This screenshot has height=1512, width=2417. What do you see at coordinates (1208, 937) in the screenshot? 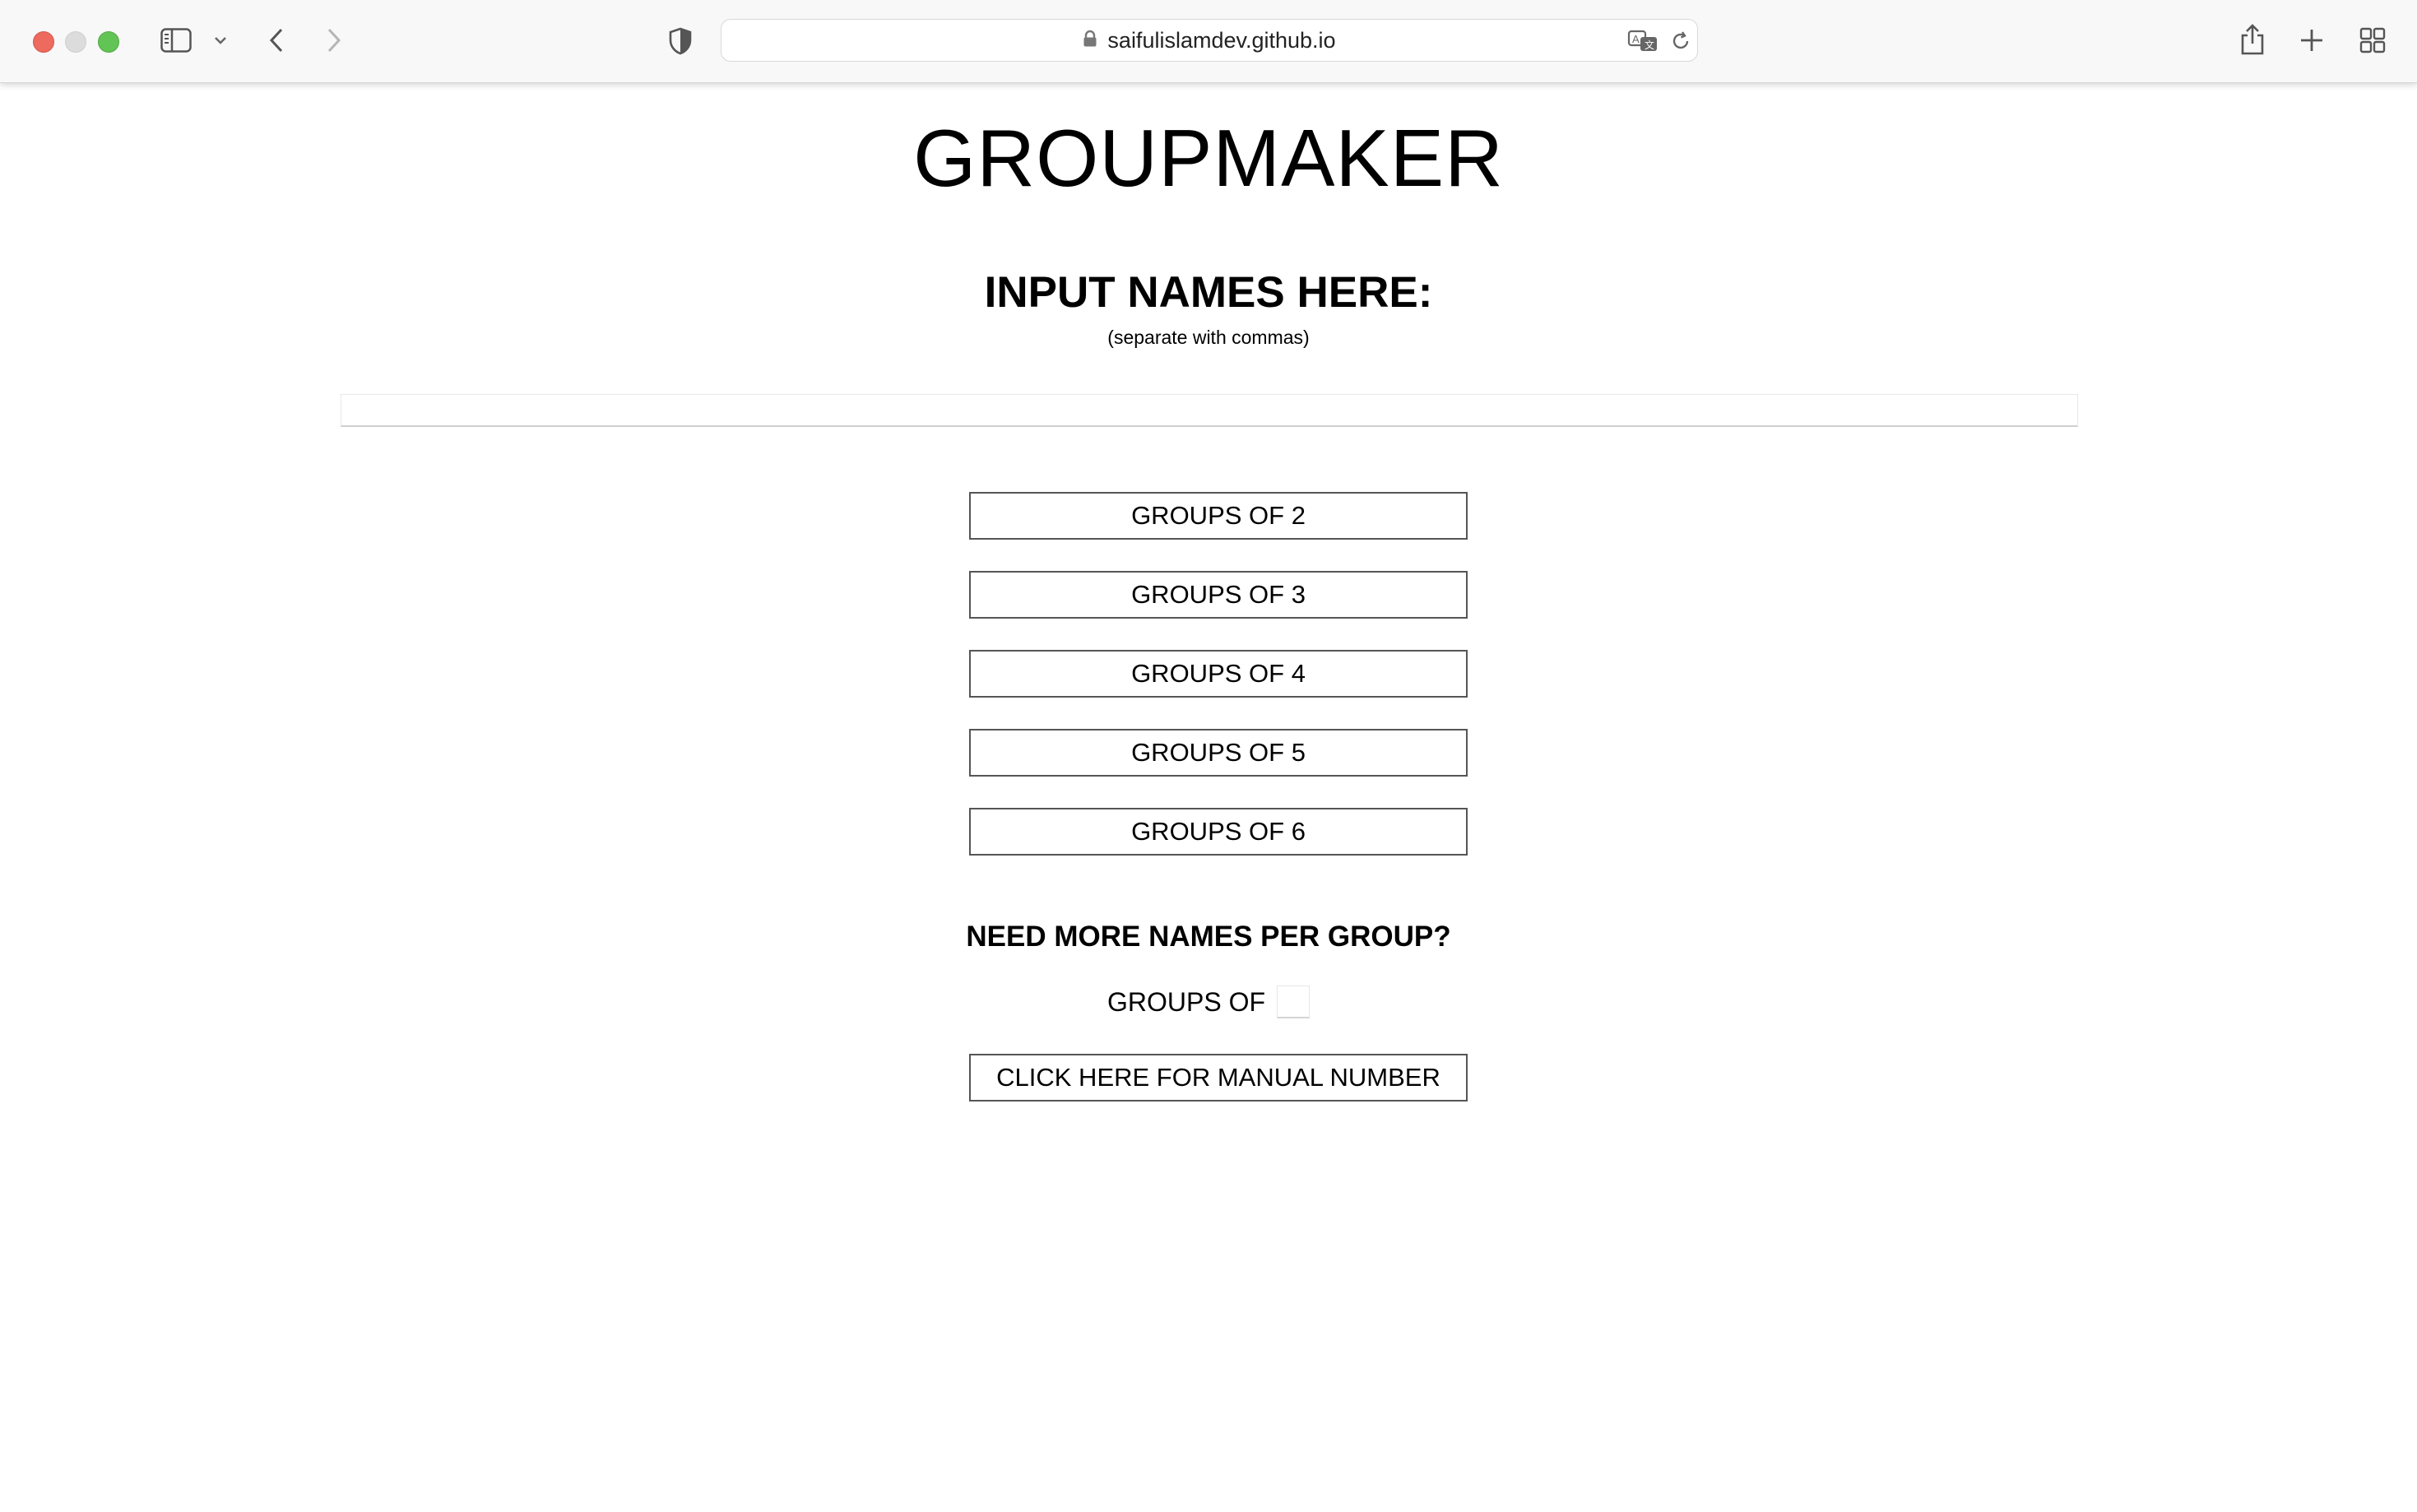
I see `more-names-heading: NEED MORE NAMES PER GROUP?` at bounding box center [1208, 937].